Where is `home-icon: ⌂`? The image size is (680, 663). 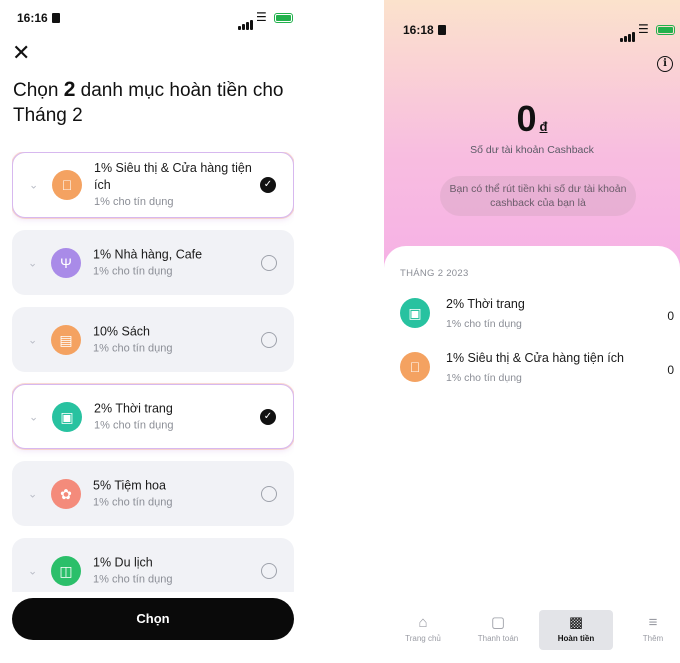
home-icon: ⌂ is located at coordinates (423, 622).